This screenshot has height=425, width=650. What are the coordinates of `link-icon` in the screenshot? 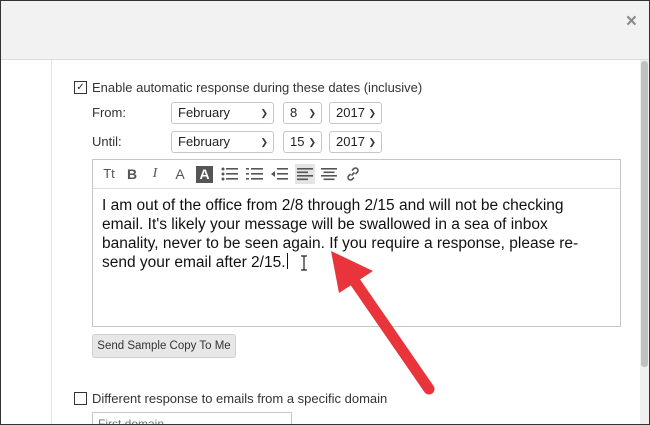 It's located at (353, 174).